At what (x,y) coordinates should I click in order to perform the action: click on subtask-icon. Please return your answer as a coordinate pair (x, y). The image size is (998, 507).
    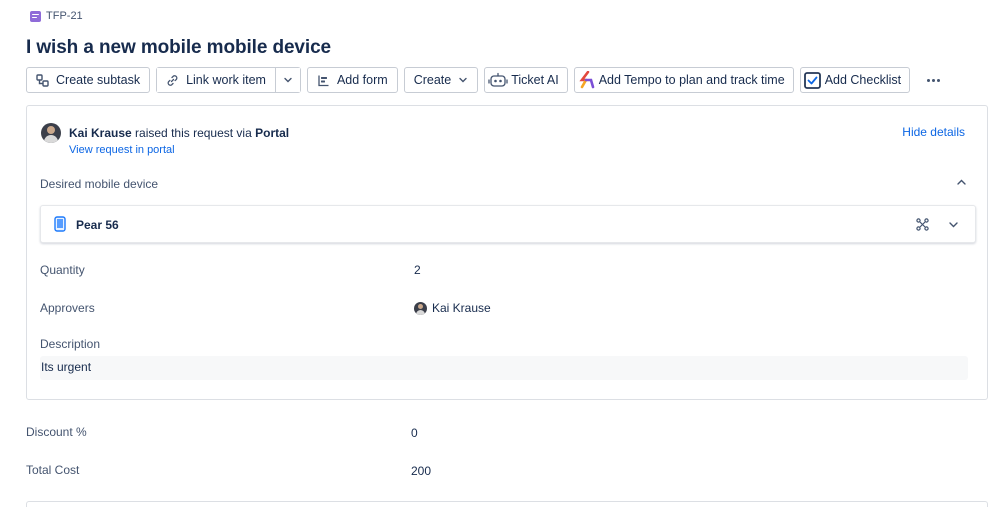
    Looking at the image, I should click on (42, 80).